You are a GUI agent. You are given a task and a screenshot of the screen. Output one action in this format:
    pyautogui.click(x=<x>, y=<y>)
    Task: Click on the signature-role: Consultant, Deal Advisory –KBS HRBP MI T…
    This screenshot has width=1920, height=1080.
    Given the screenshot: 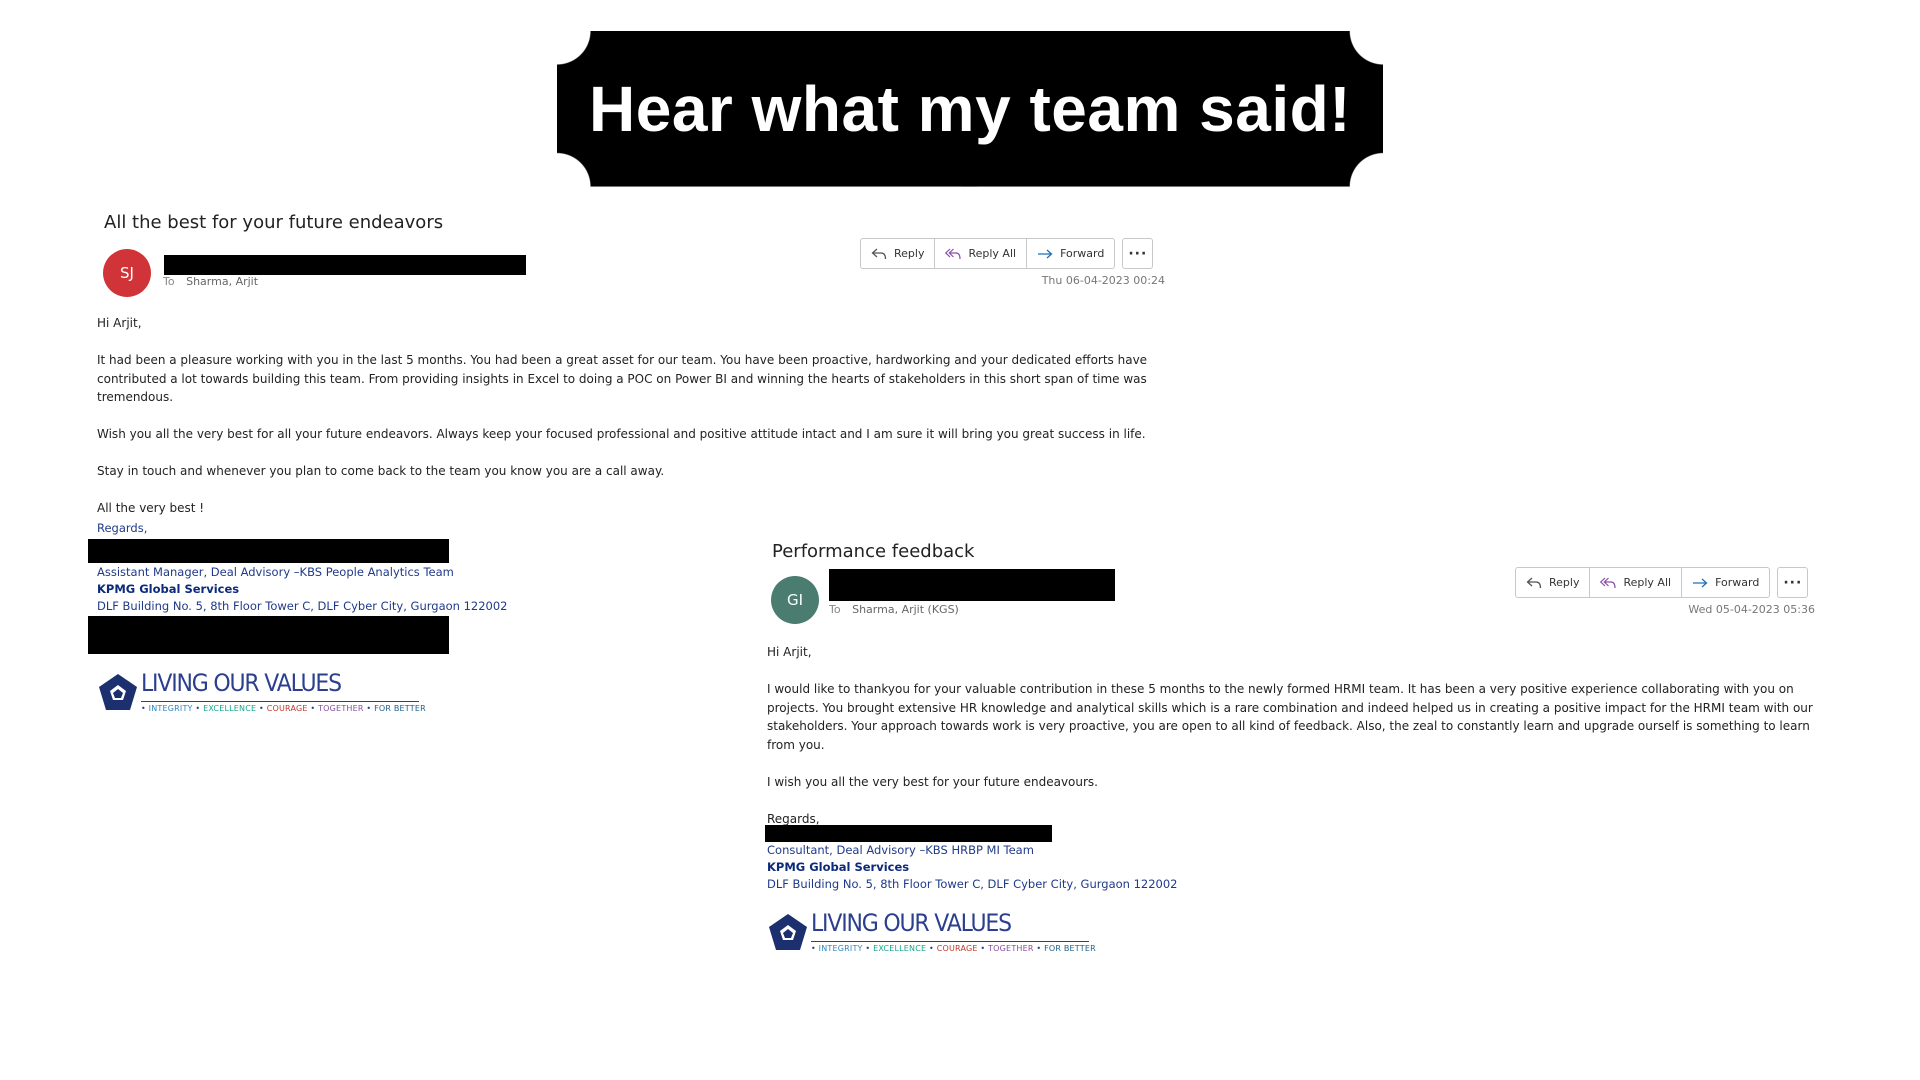 What is the action you would take?
    pyautogui.click(x=900, y=850)
    